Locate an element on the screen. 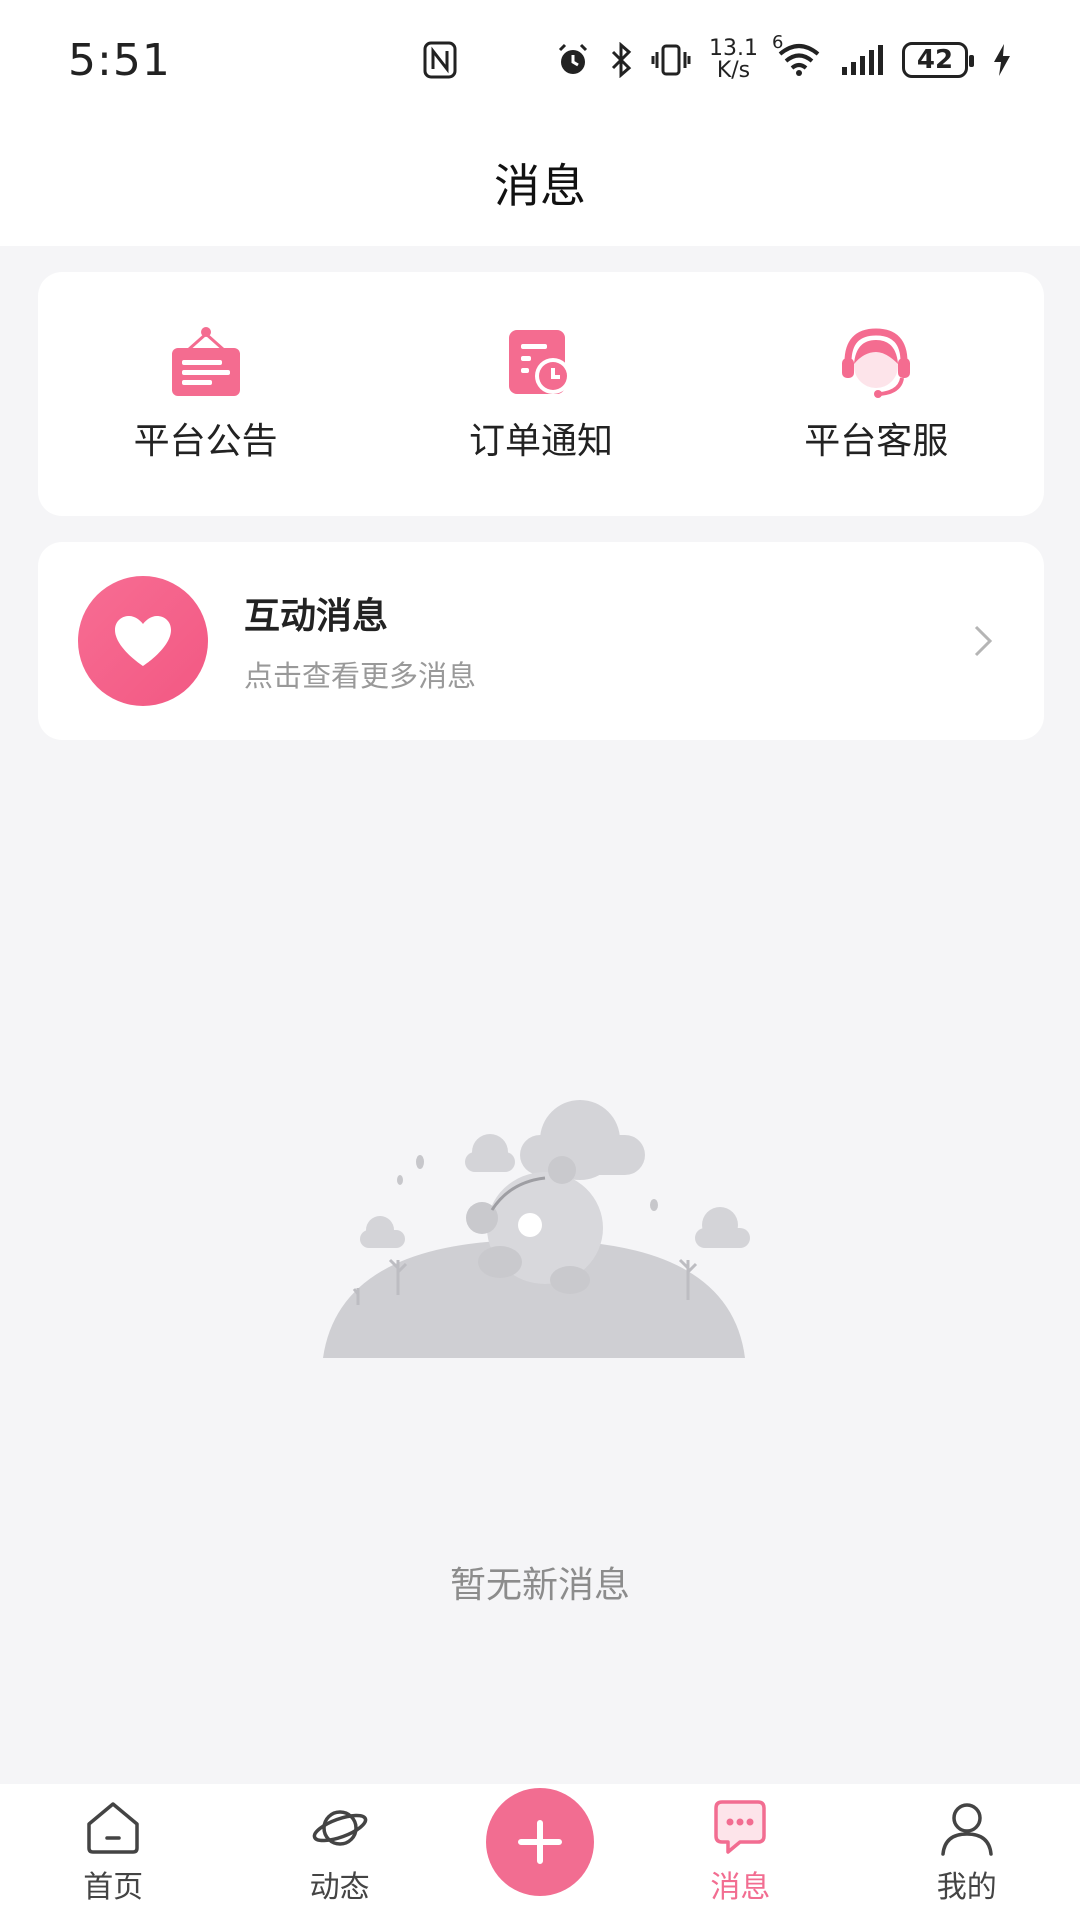  vibrate-icon is located at coordinates (671, 60).